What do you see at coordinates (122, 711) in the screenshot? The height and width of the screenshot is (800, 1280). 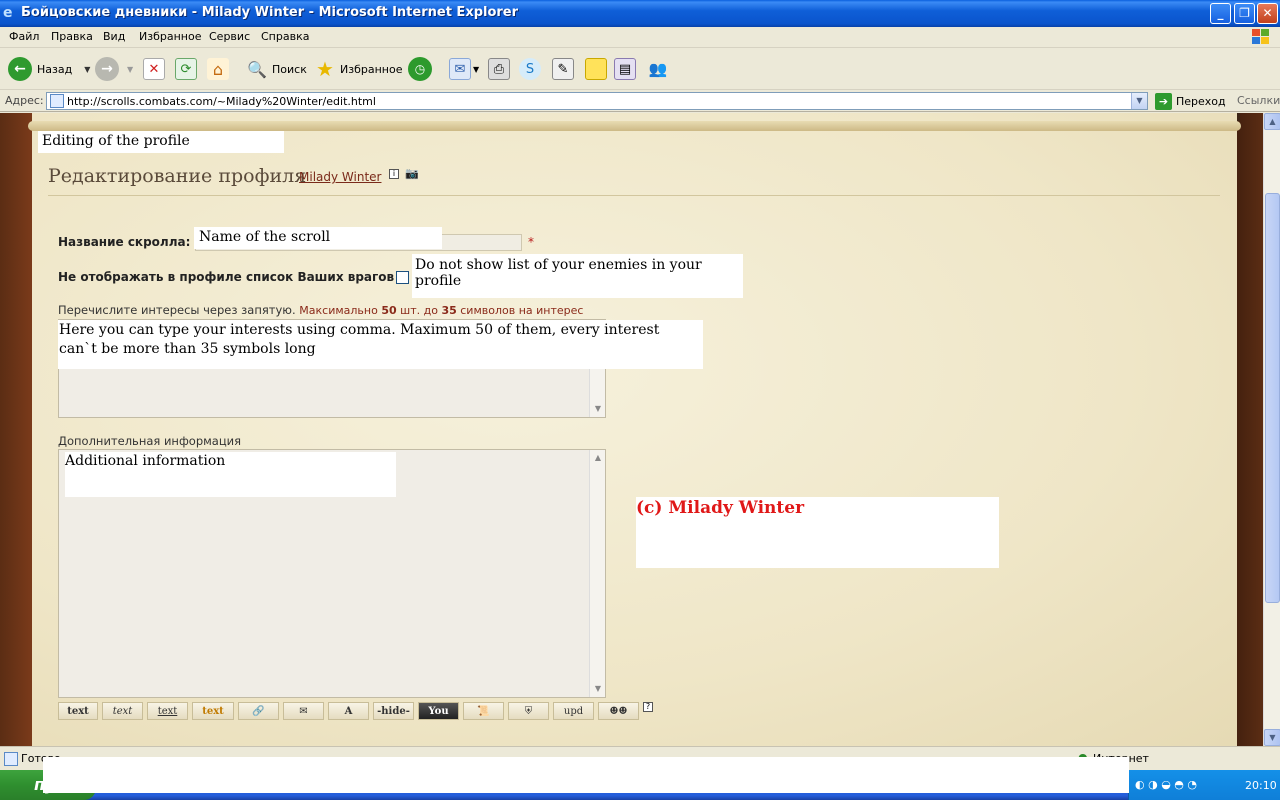 I see `italic-button: text` at bounding box center [122, 711].